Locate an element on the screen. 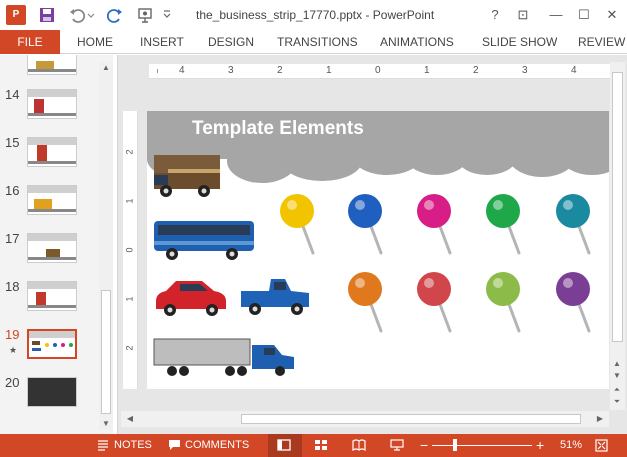  zoom-out-button: − is located at coordinates (424, 445).